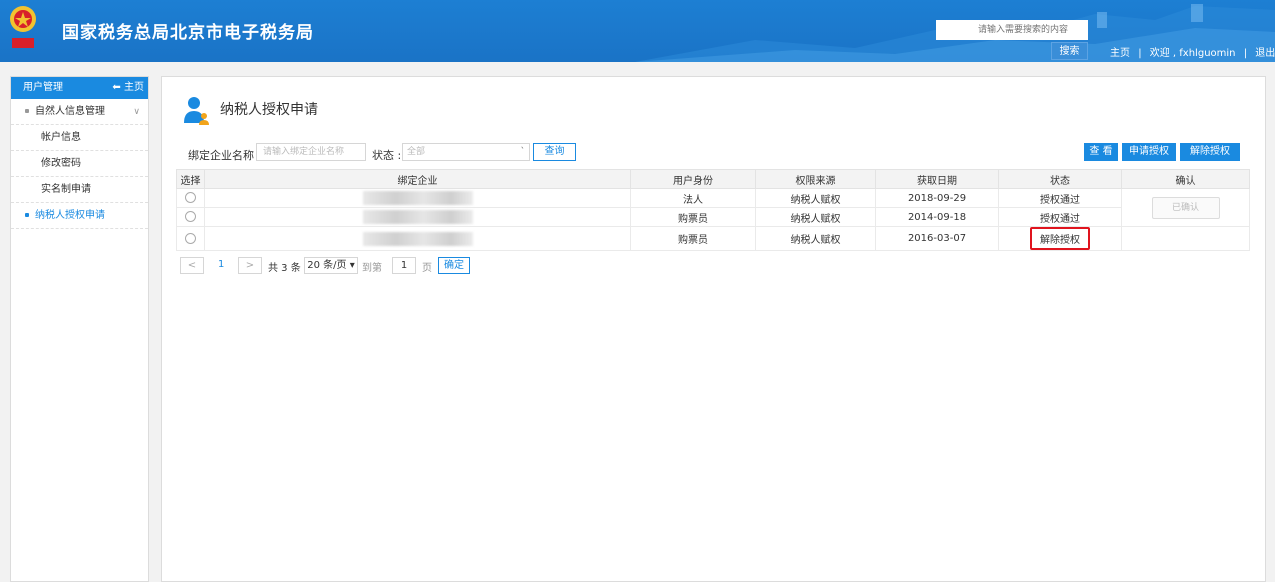 The image size is (1275, 582). What do you see at coordinates (416, 152) in the screenshot?
I see `status-select-value: 全部` at bounding box center [416, 152].